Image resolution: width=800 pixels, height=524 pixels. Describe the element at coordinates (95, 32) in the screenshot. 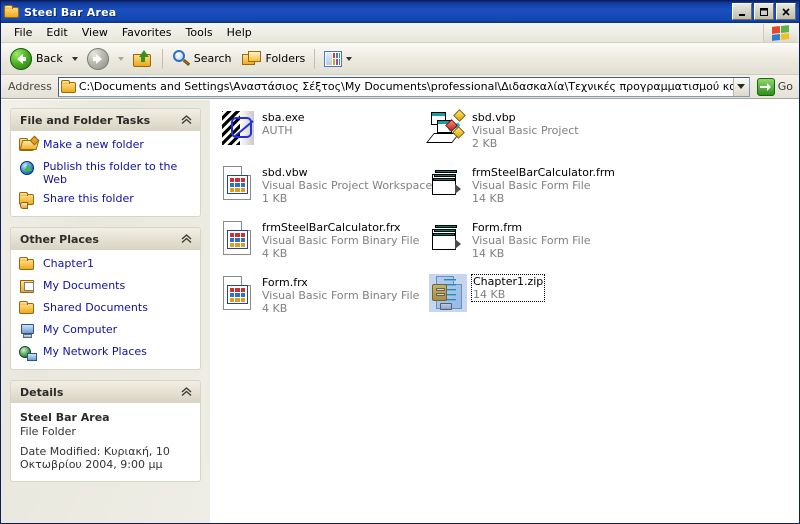

I see `menu-item-view: View` at that location.